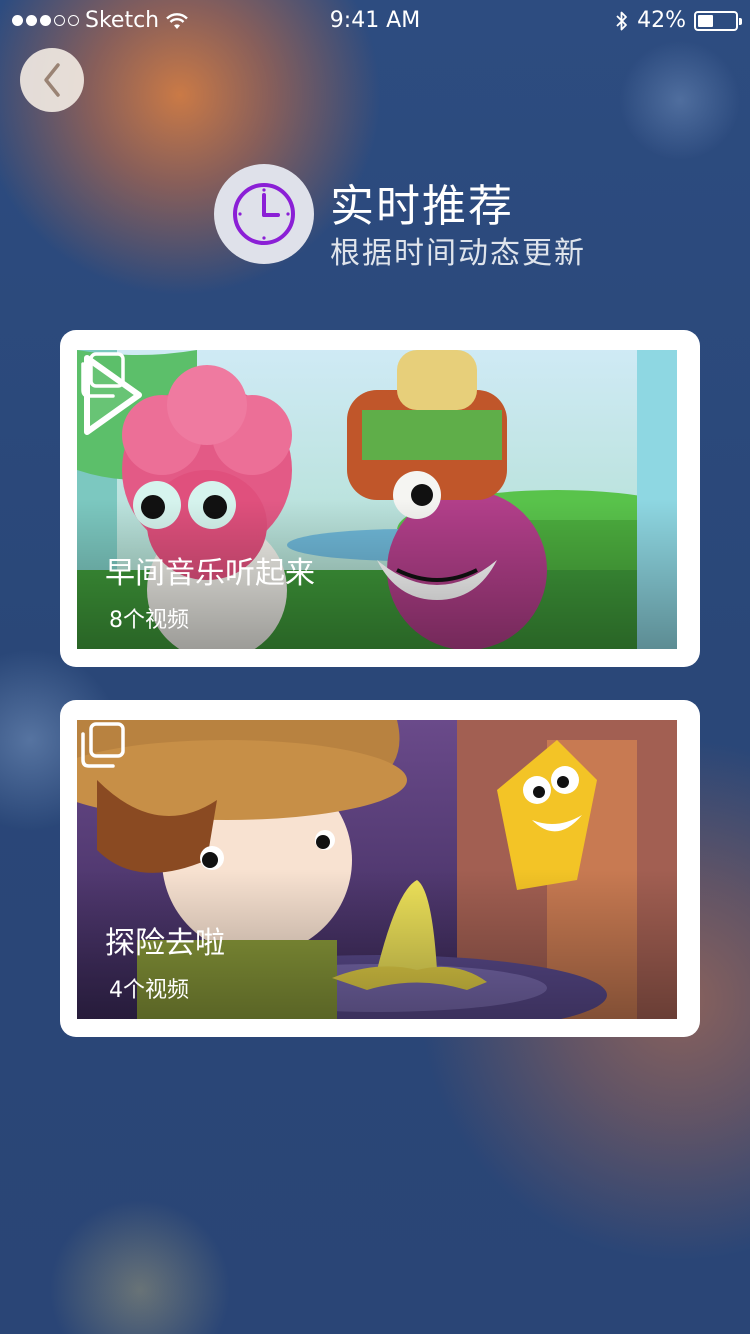 This screenshot has height=1334, width=750. What do you see at coordinates (165, 943) in the screenshot?
I see `playlist-title: 探险去啦` at bounding box center [165, 943].